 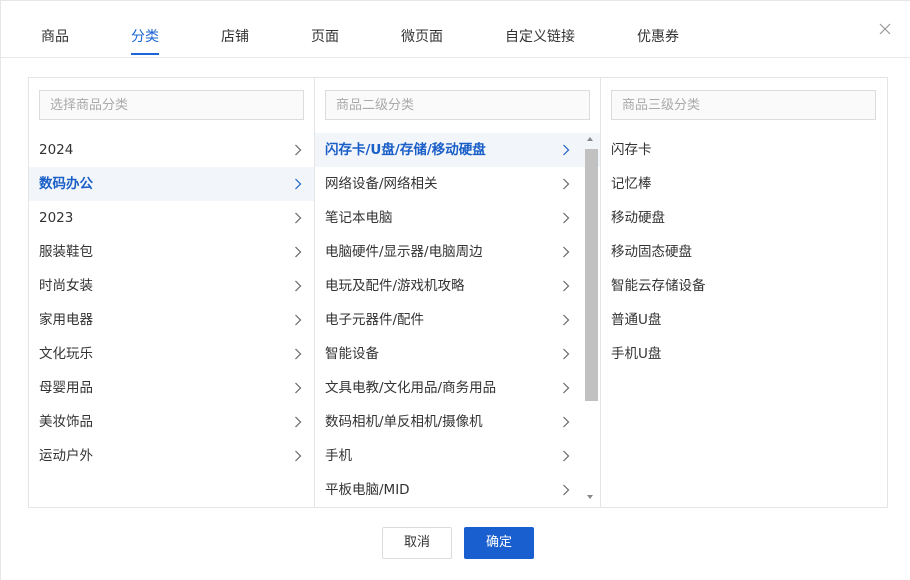 I want to click on list-item-label: 电子元器件/配件, so click(x=375, y=320).